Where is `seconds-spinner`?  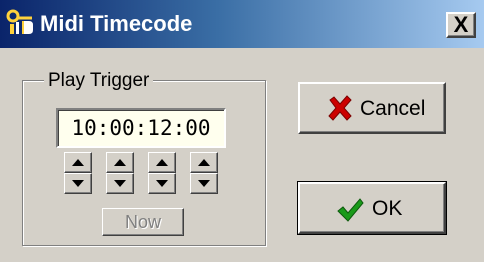
seconds-spinner is located at coordinates (162, 173).